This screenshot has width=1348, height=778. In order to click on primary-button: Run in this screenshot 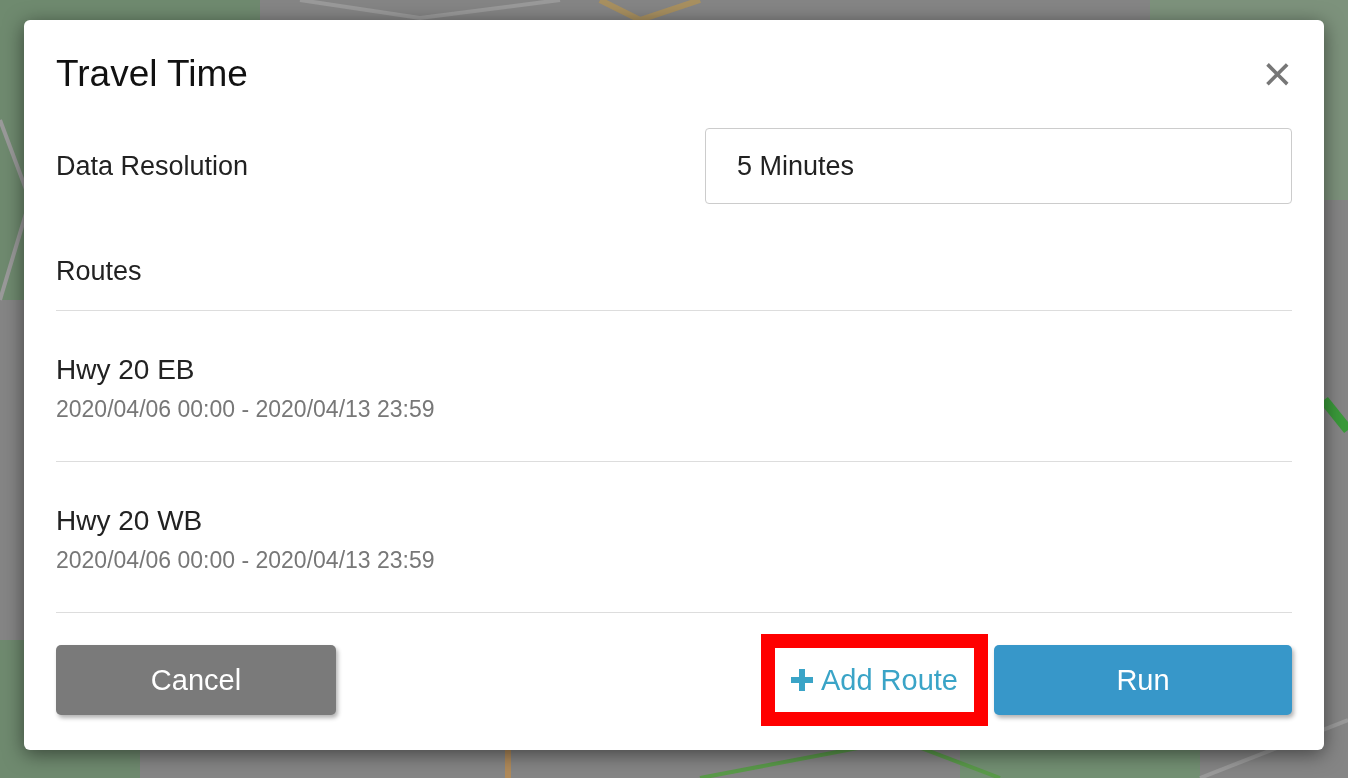, I will do `click(1143, 680)`.